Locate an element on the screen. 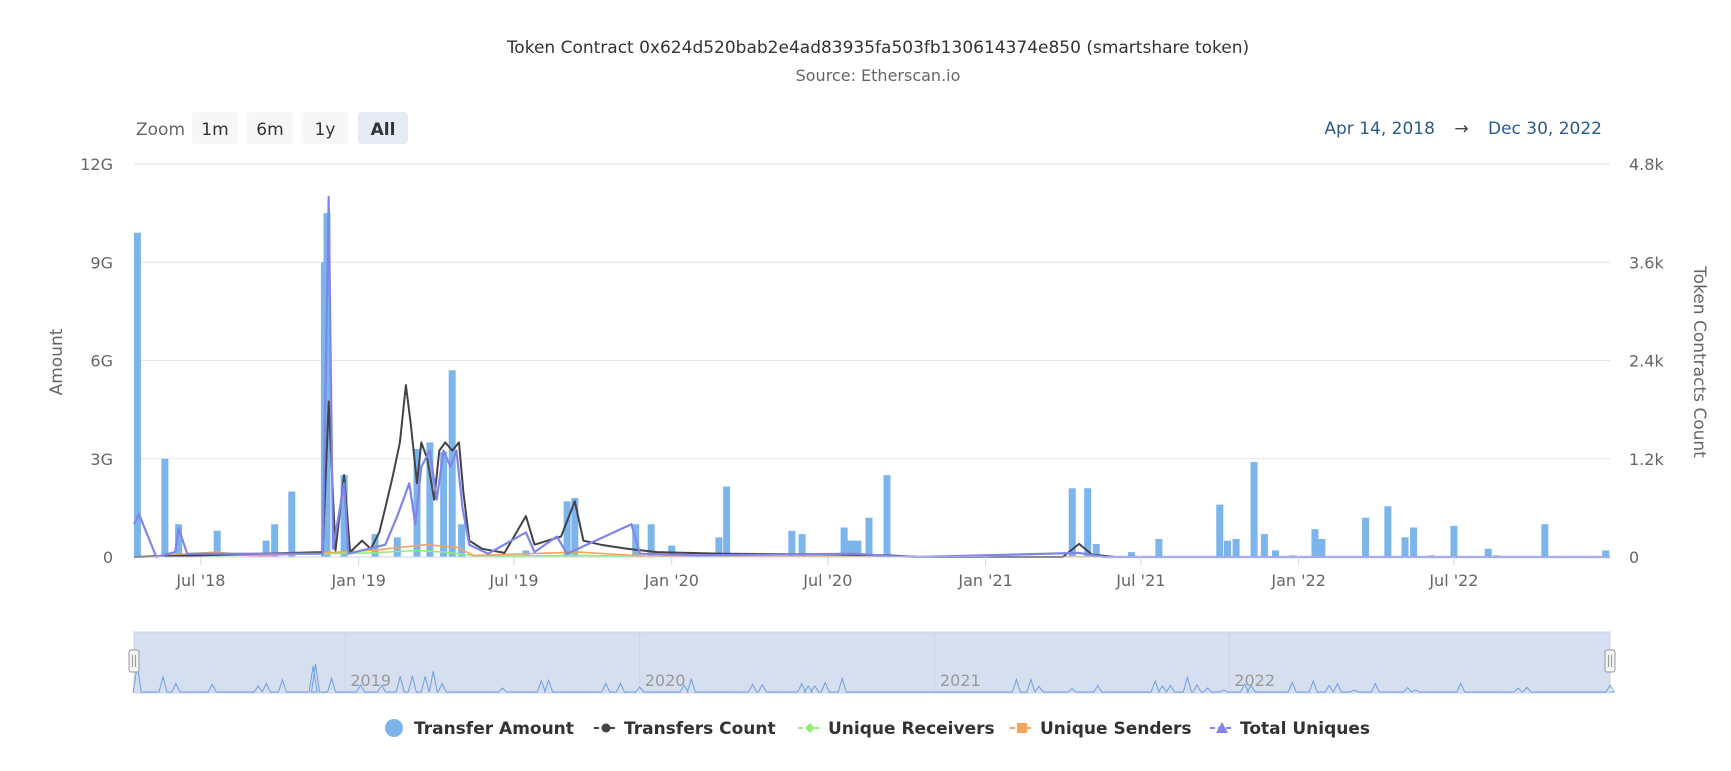 The image size is (1731, 771). zoom-button-1y: 1y is located at coordinates (325, 128).